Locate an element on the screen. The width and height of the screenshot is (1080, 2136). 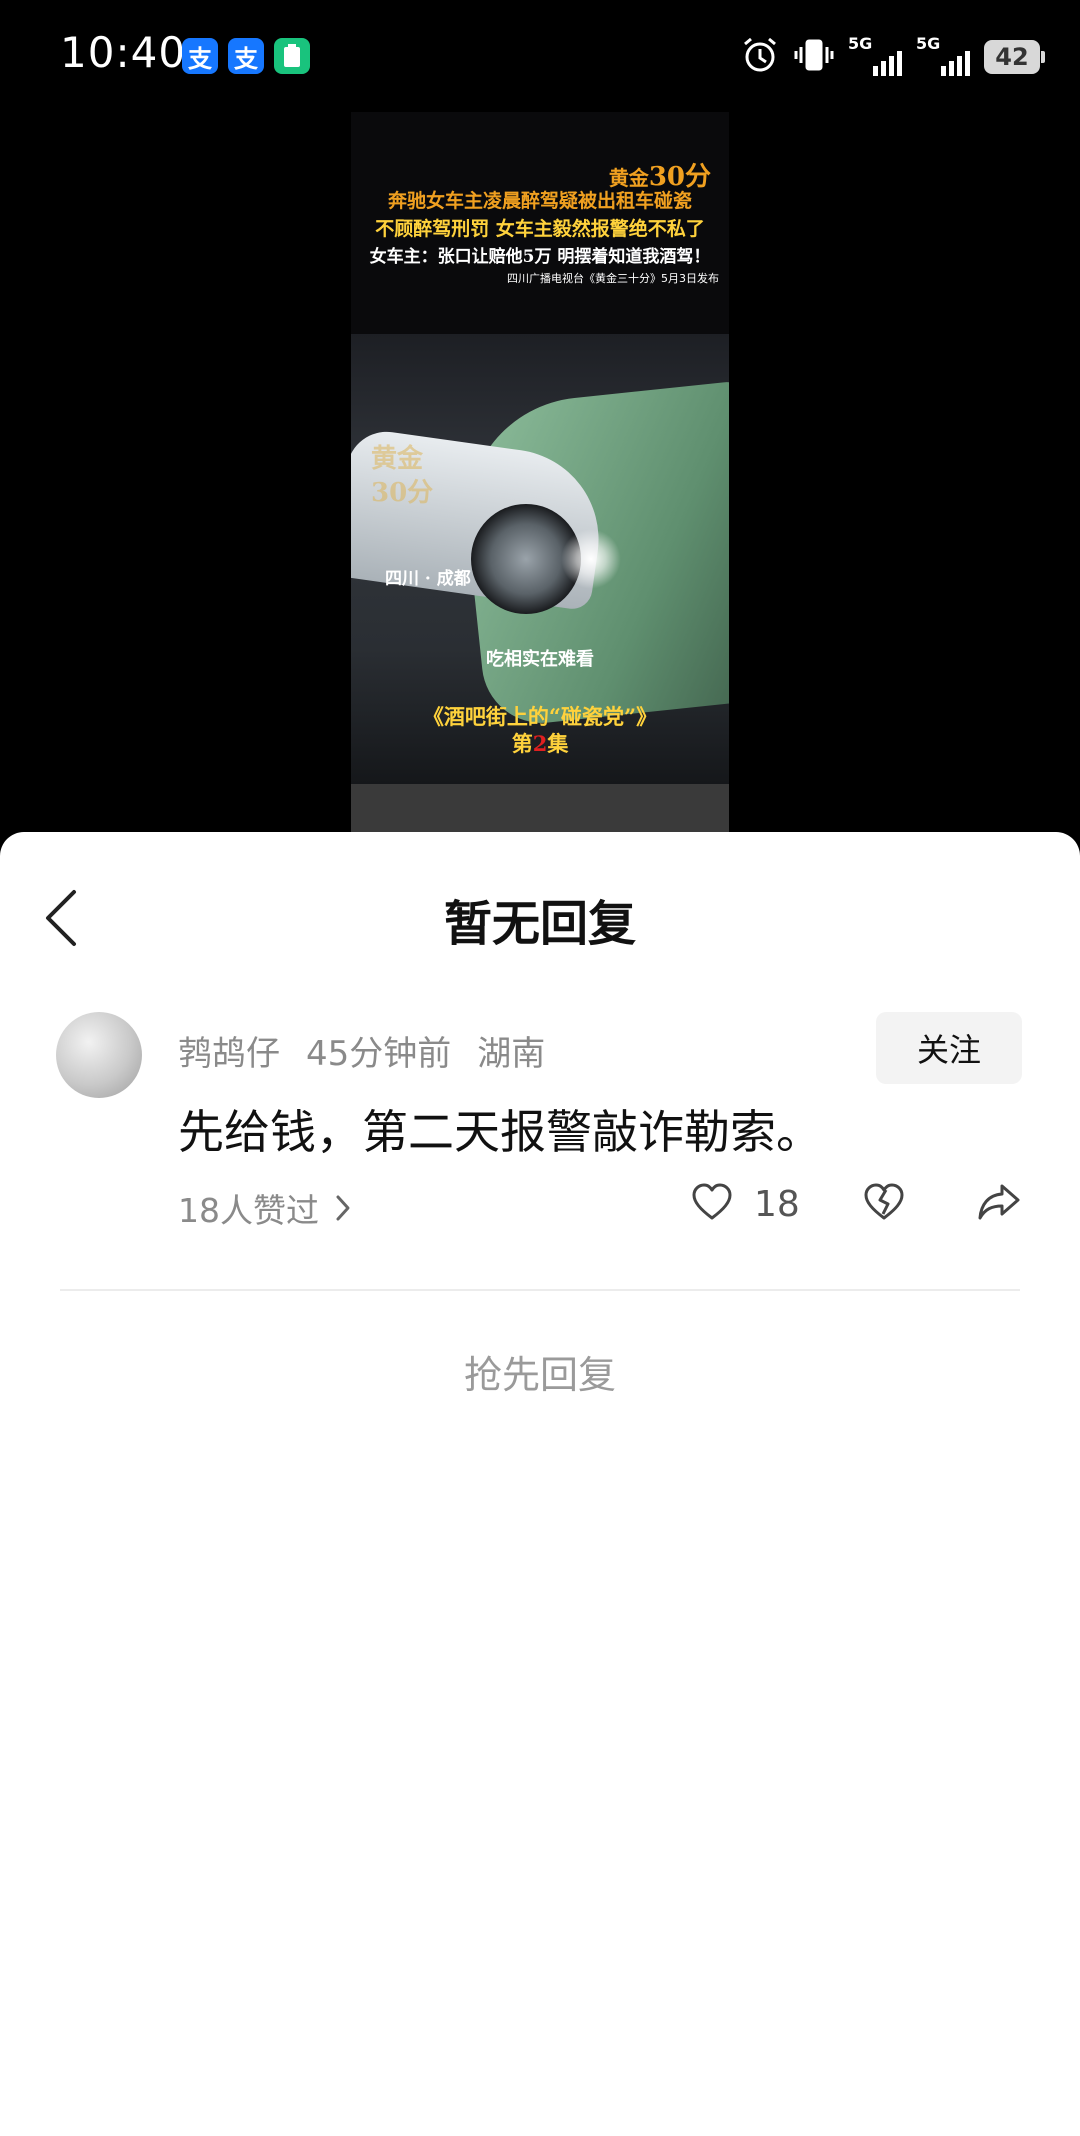
video-headline-3: 女车主：张口让赔他5万 明摆着知道我酒驾！ is located at coordinates (540, 257).